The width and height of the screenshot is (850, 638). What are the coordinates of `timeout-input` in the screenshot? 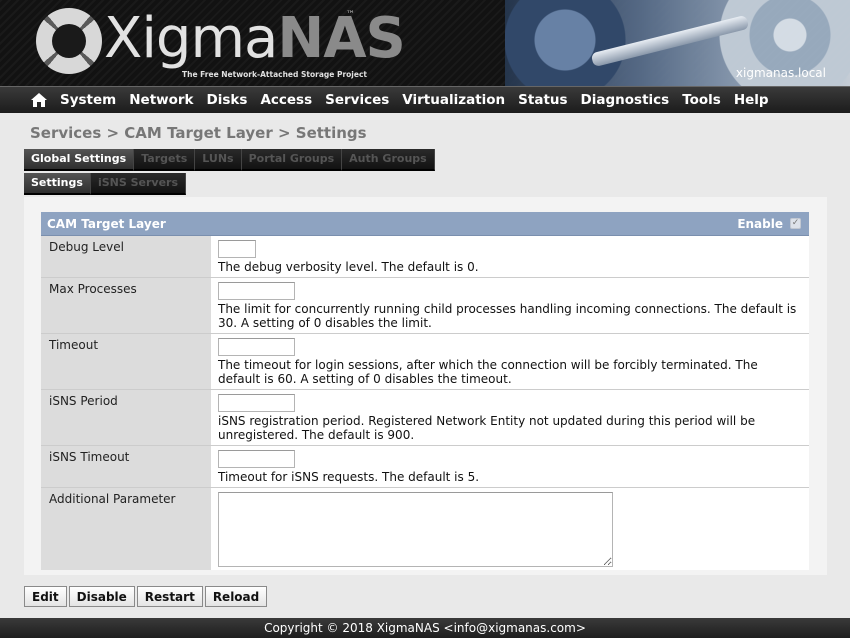 It's located at (256, 347).